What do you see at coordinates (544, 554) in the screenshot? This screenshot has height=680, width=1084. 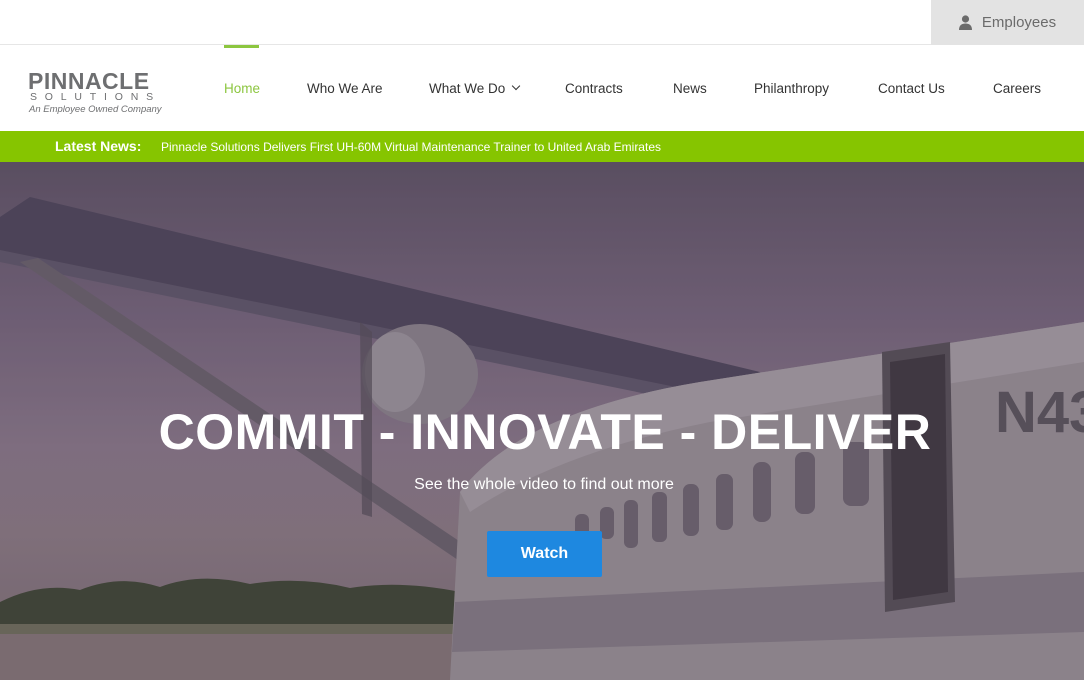 I see `watch-button: Watch` at bounding box center [544, 554].